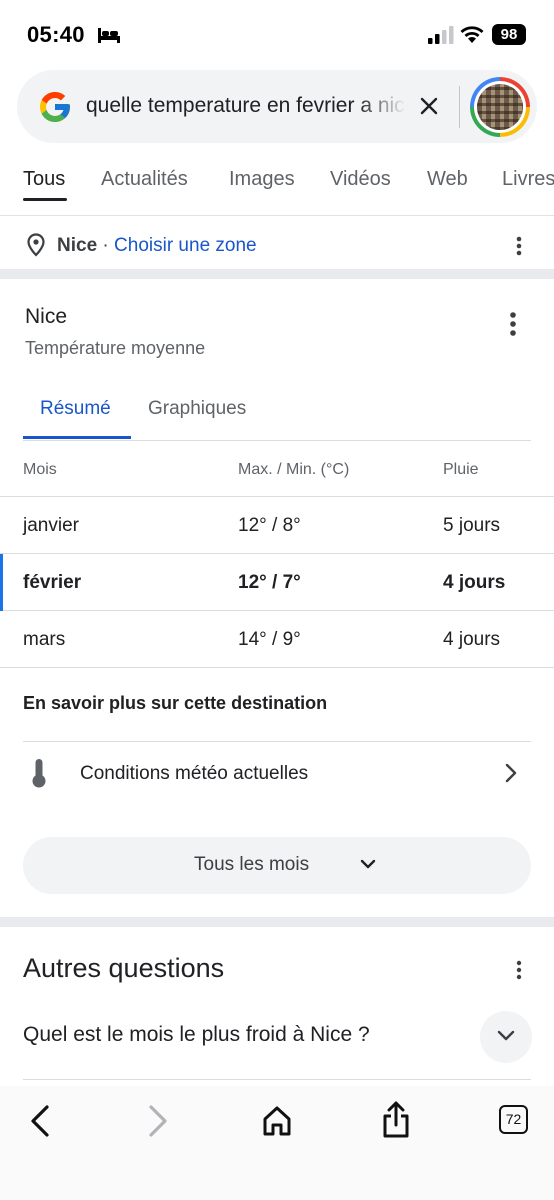 The height and width of the screenshot is (1200, 554). I want to click on chevron-right-icon, so click(511, 773).